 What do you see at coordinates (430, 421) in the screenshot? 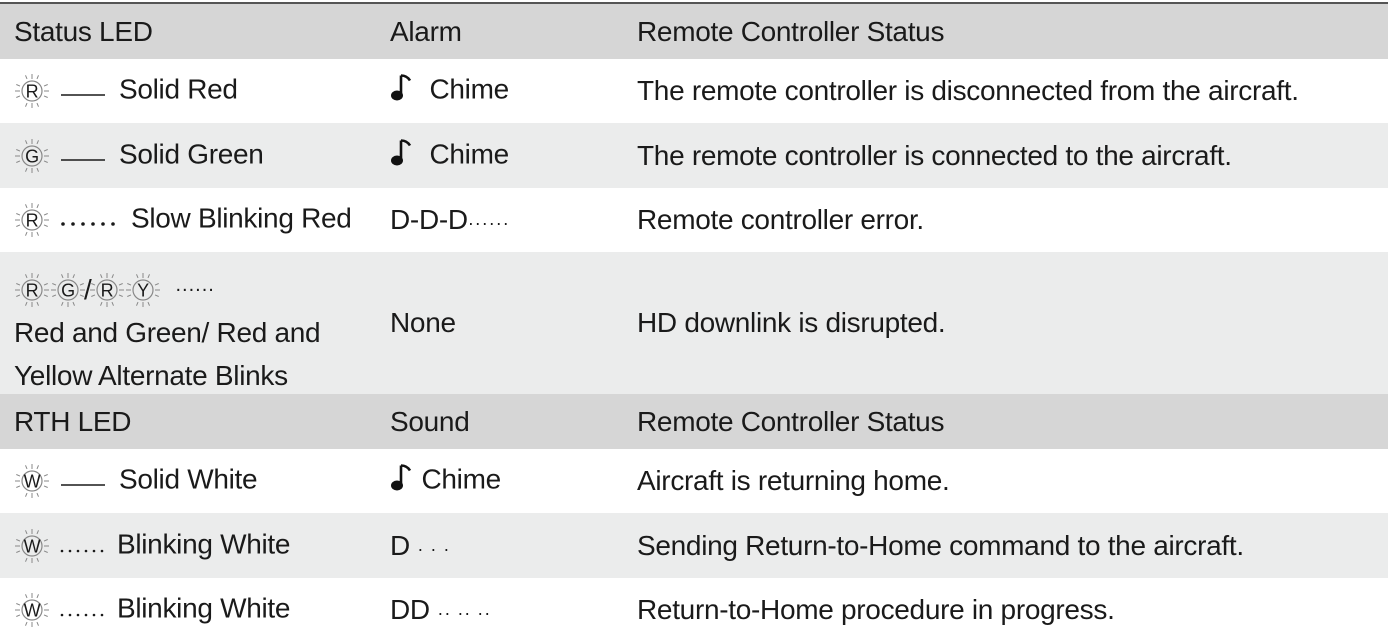
I see `header-sound: Sound` at bounding box center [430, 421].